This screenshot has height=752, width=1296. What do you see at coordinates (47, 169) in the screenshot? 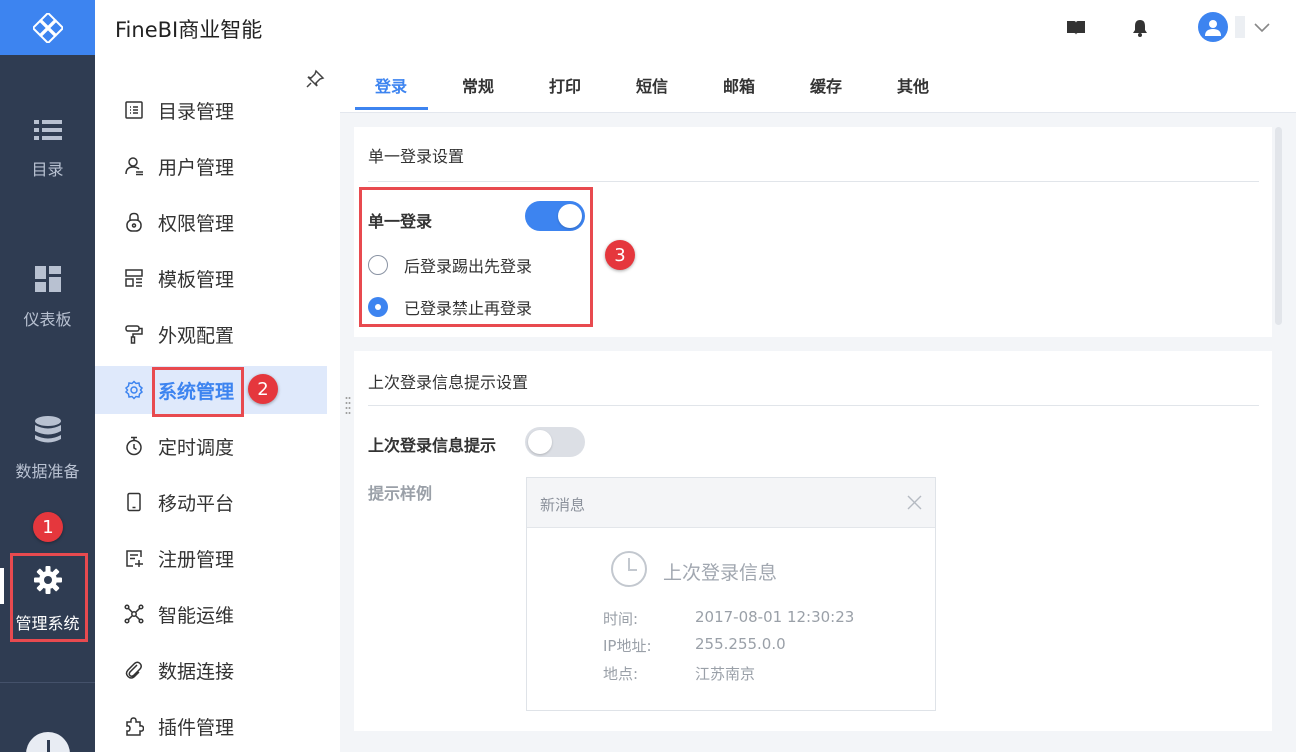
I see `rail-item-label: 目录` at bounding box center [47, 169].